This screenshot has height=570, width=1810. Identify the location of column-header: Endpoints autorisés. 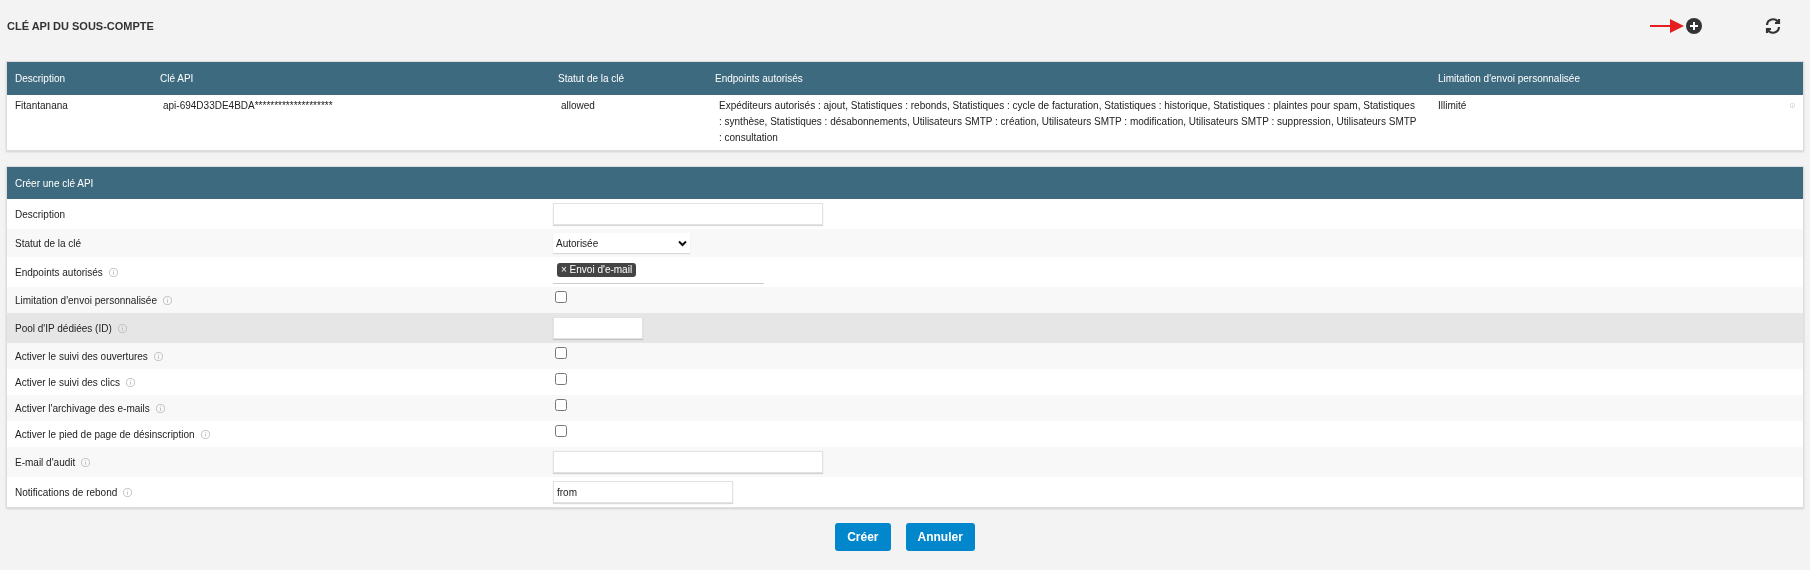
(759, 79).